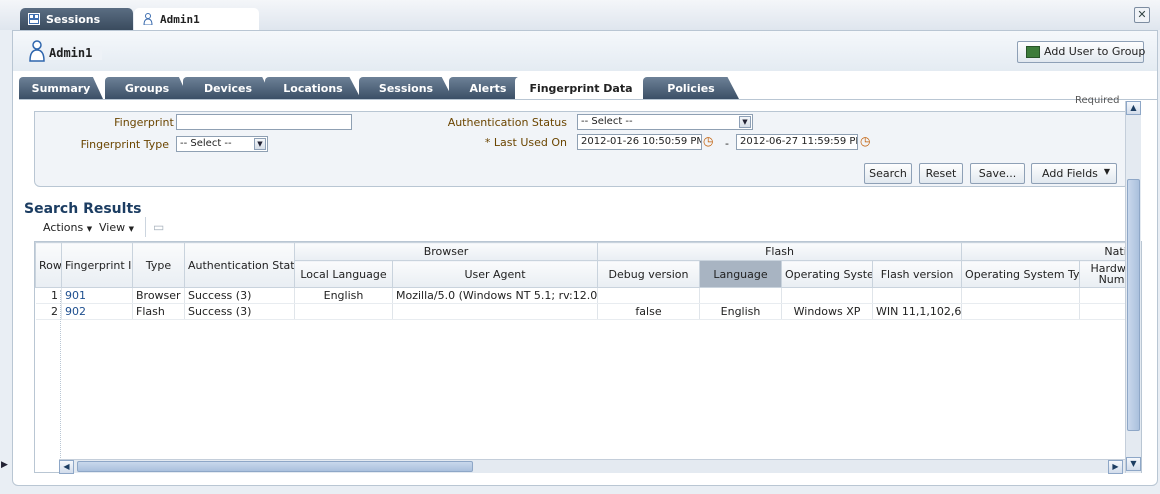  What do you see at coordinates (60, 375) in the screenshot?
I see `row-column-divider` at bounding box center [60, 375].